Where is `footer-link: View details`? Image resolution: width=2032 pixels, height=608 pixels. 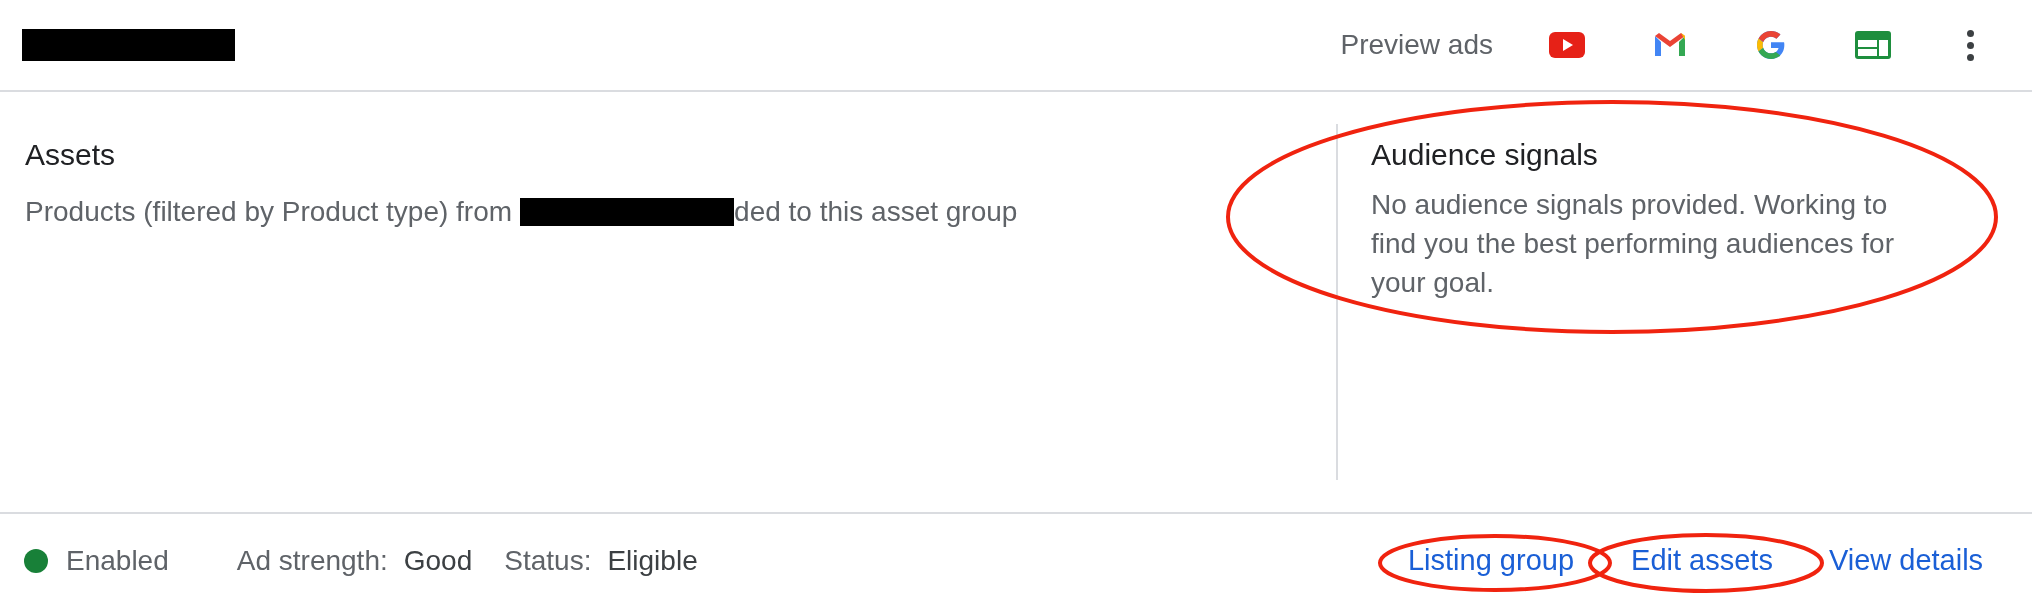 footer-link: View details is located at coordinates (1906, 561).